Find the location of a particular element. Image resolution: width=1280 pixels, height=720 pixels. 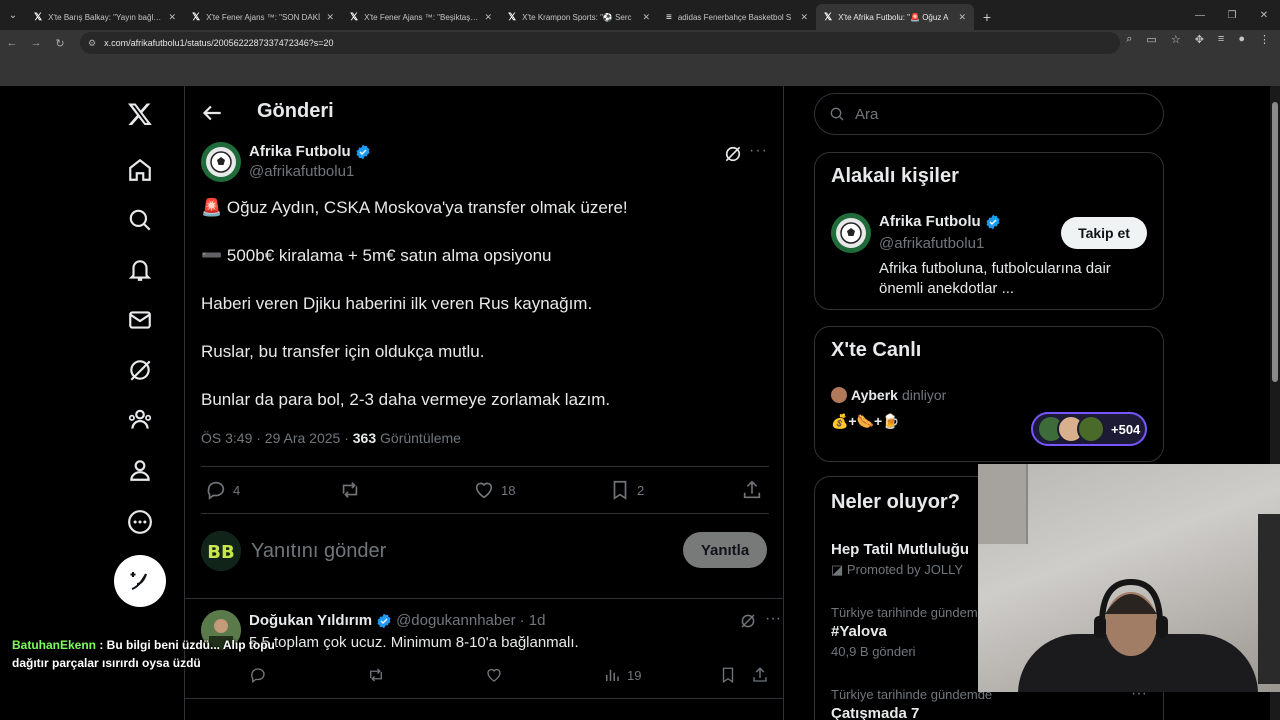

messages-envelope-icon is located at coordinates (140, 320).